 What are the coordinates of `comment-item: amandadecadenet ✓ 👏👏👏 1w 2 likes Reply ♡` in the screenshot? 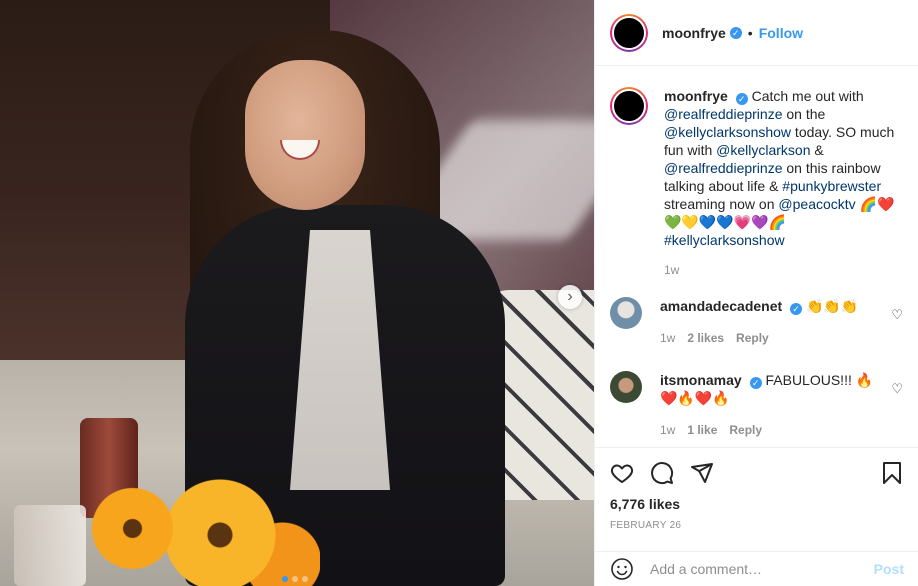 It's located at (756, 322).